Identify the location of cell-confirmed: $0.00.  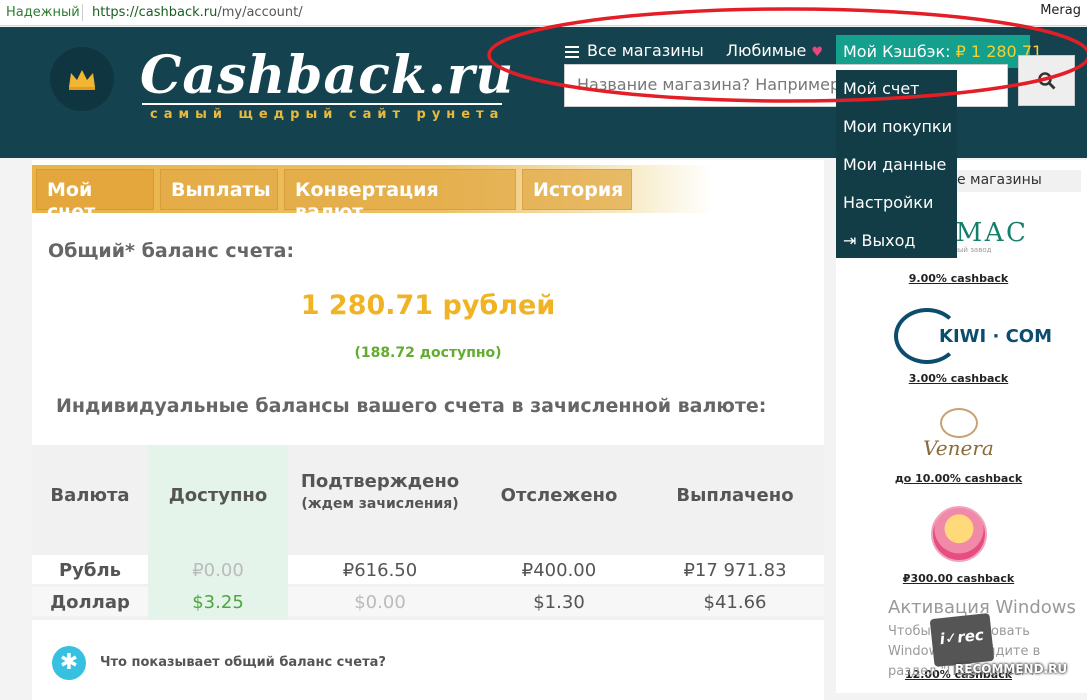
(380, 602).